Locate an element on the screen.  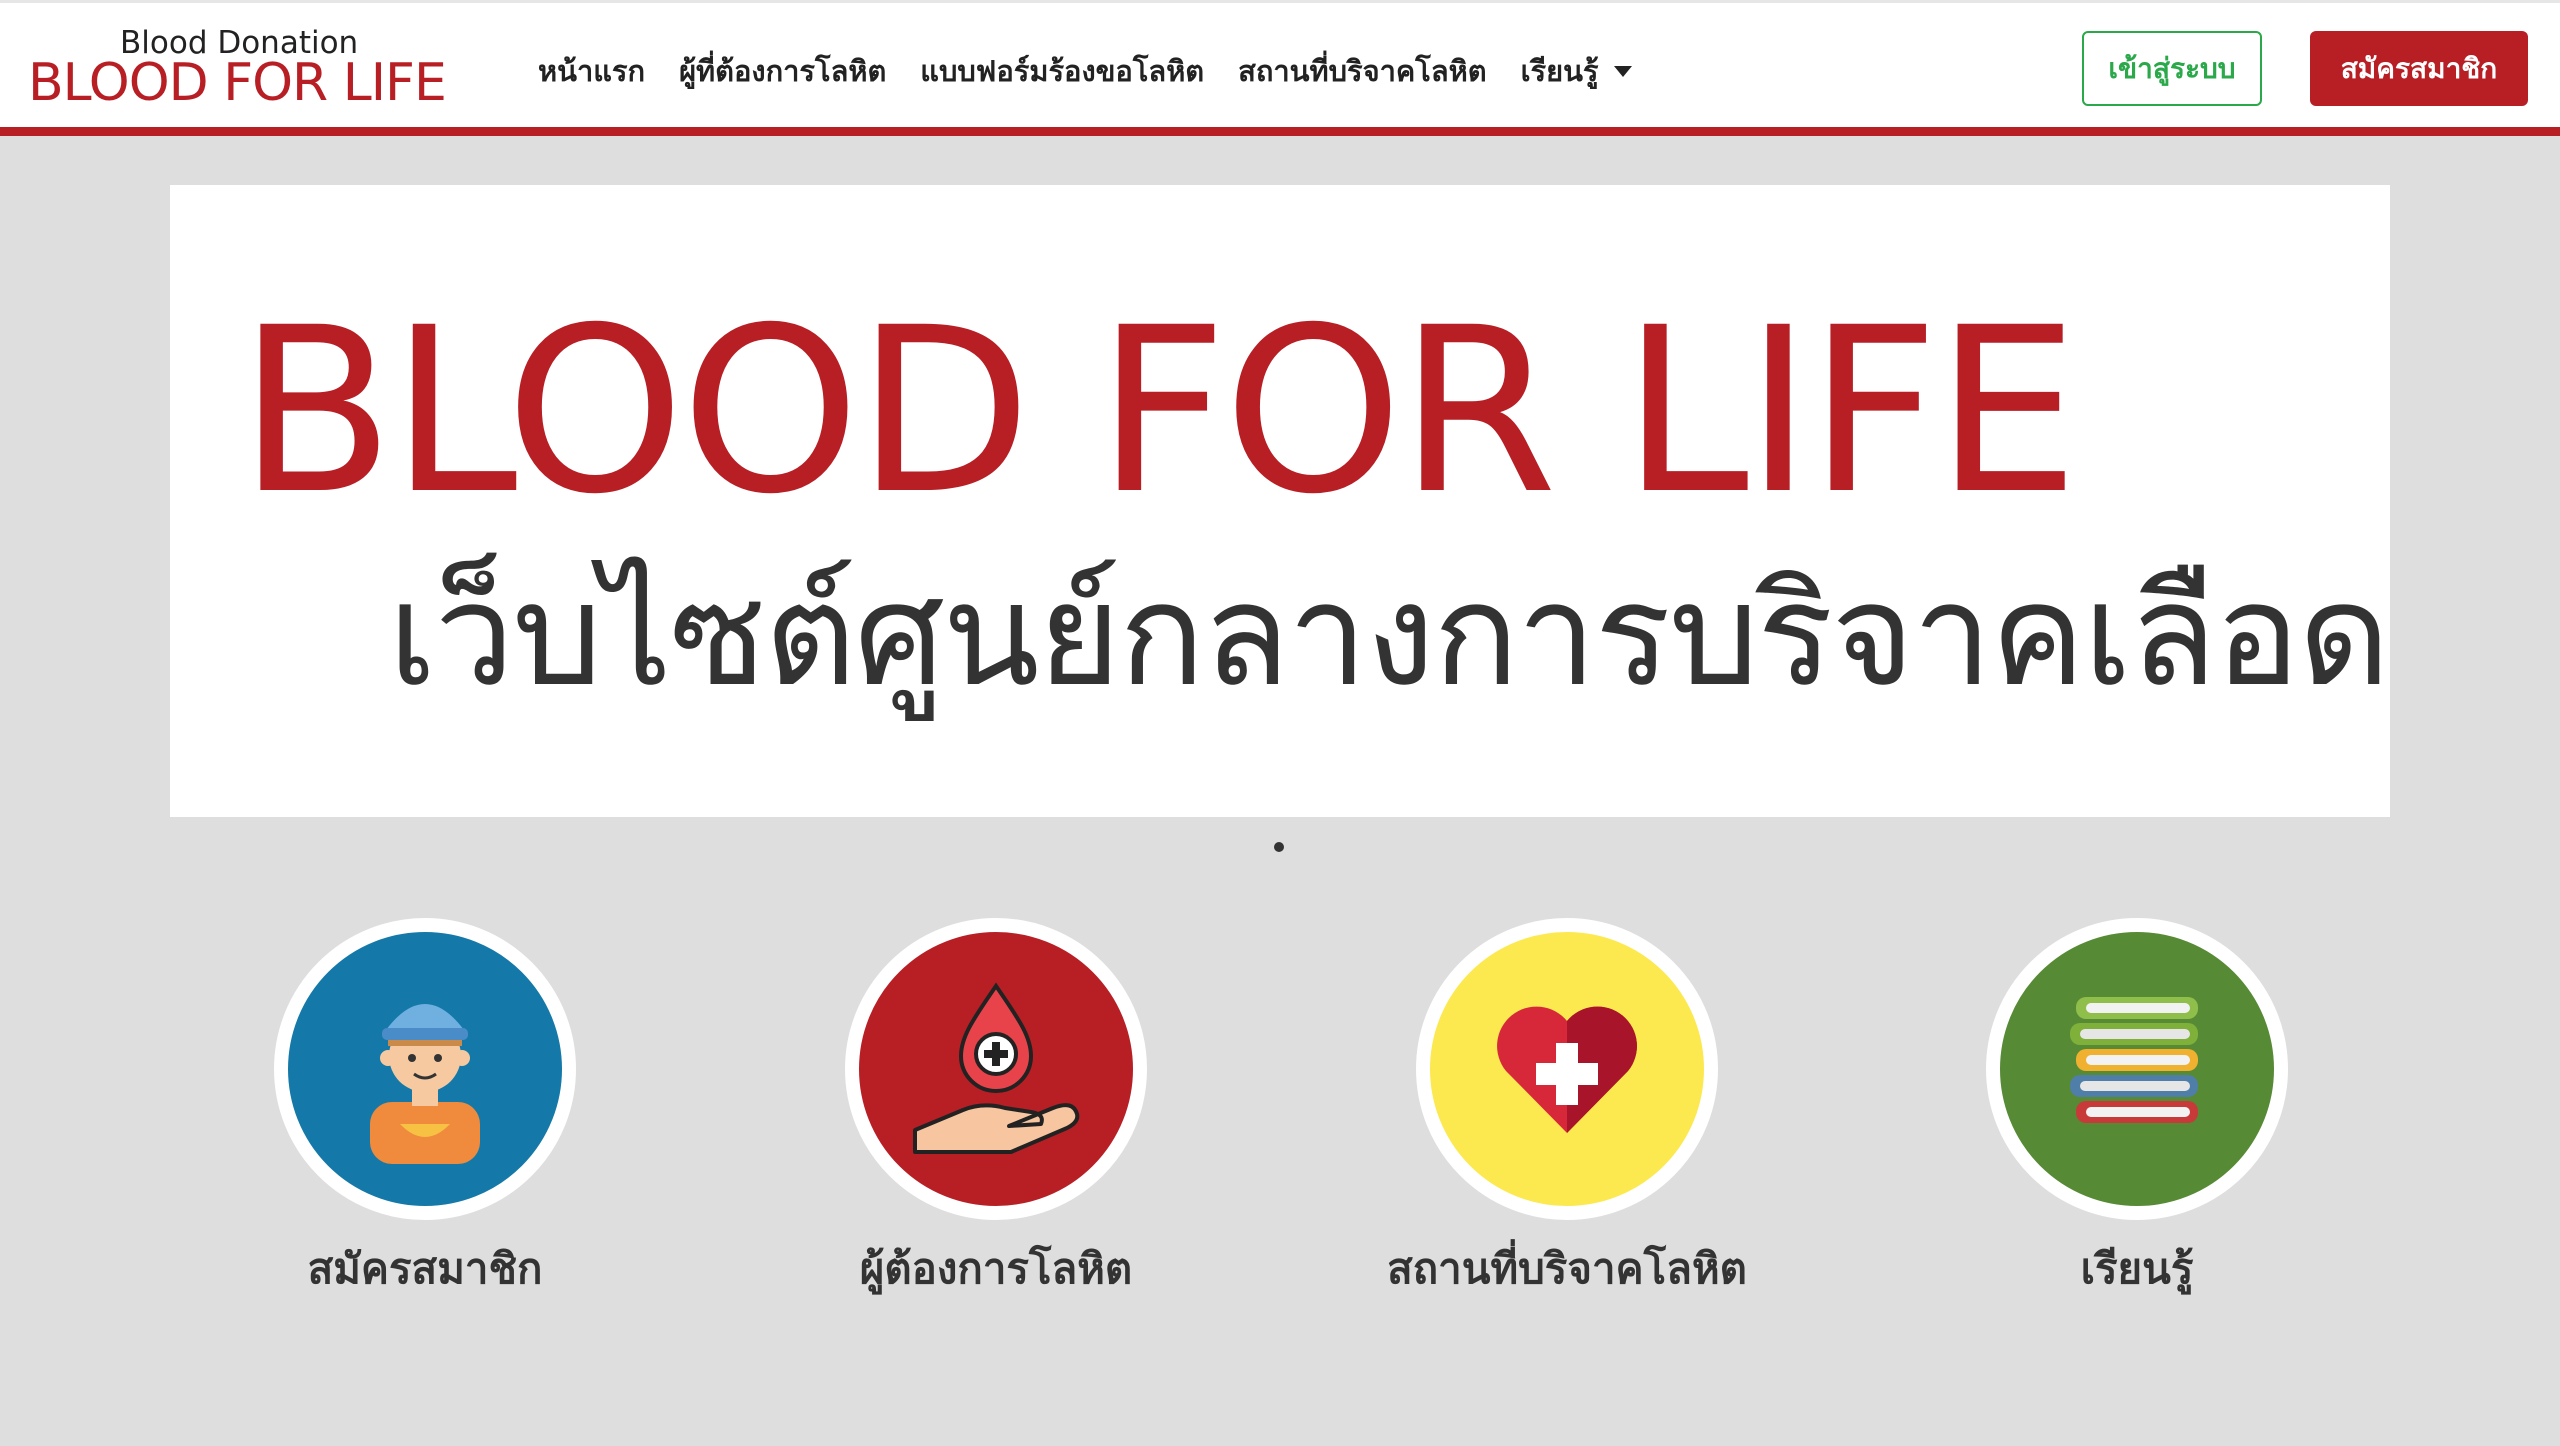
heart-cross-icon is located at coordinates (1567, 1069).